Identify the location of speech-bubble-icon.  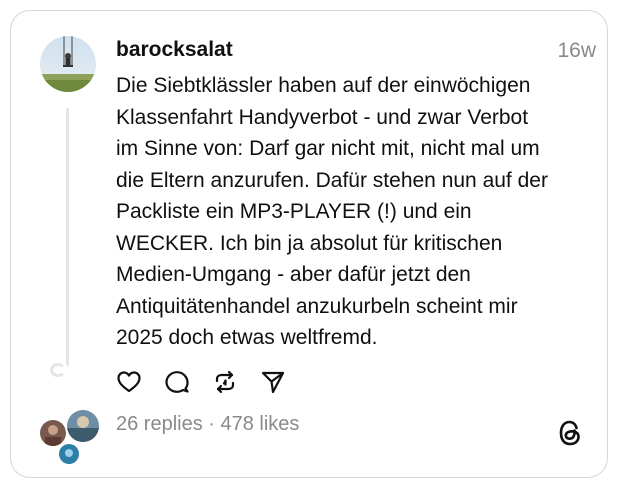
(177, 382).